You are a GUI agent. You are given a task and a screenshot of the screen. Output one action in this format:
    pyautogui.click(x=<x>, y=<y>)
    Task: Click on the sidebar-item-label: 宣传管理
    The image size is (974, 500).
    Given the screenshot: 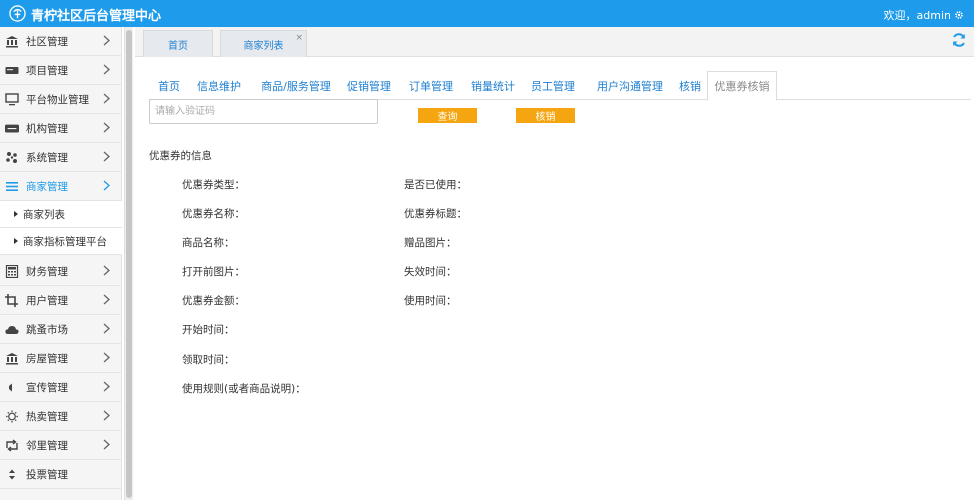 What is the action you would take?
    pyautogui.click(x=47, y=387)
    